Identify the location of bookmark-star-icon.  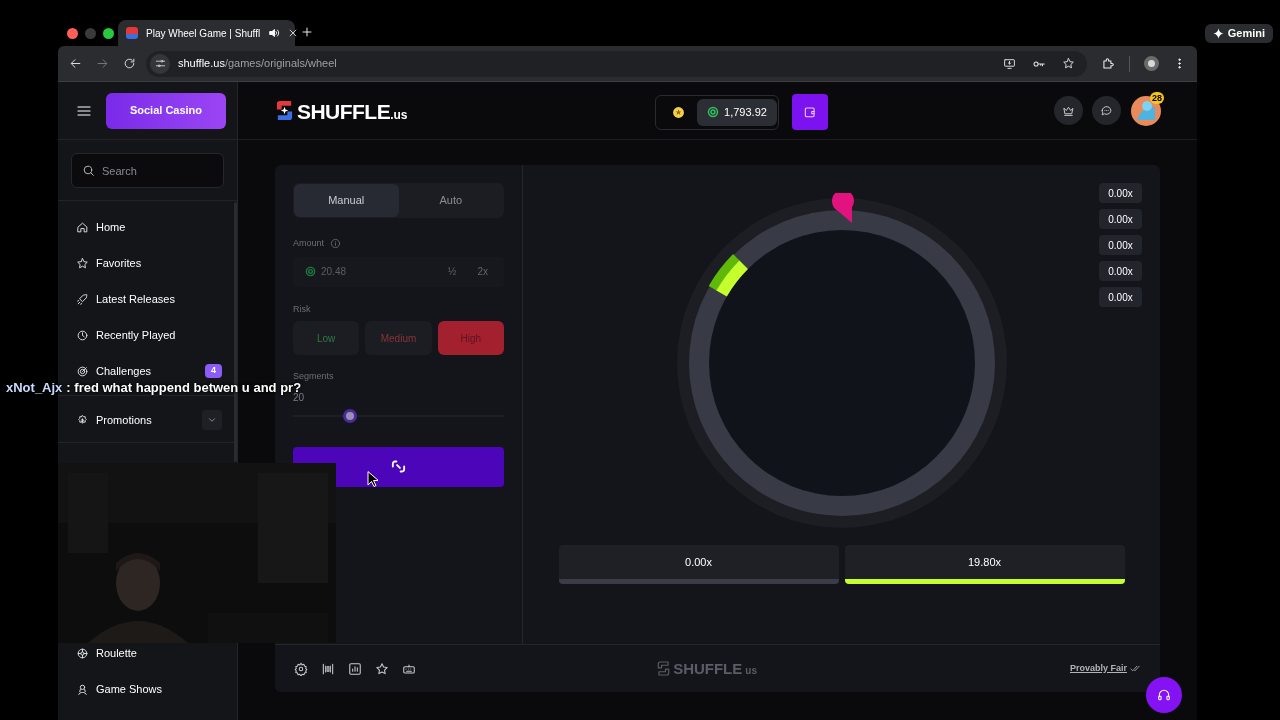
(1068, 63).